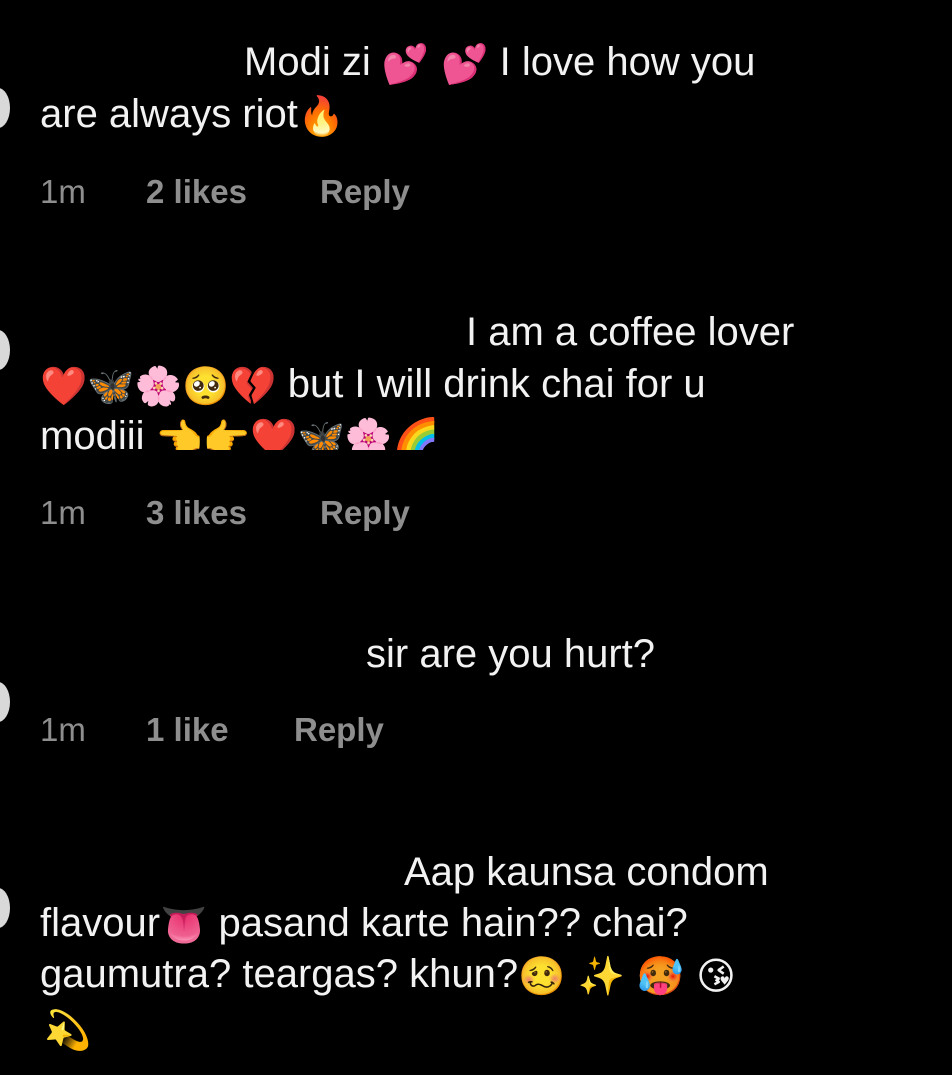 The width and height of the screenshot is (952, 1075). I want to click on comment-text-line: gaumutra? teargas? khun?🥴 ✨ 🥵 😘, so click(388, 975).